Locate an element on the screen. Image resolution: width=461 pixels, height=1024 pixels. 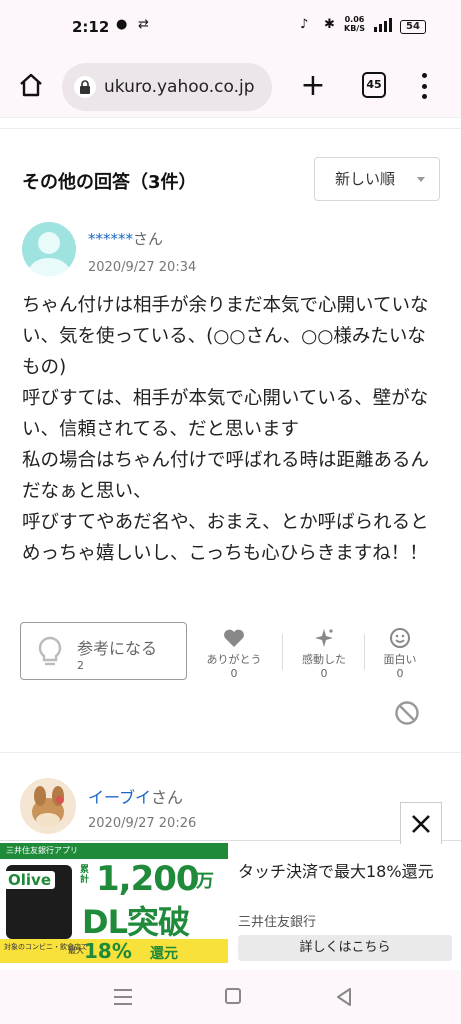
home-button is located at coordinates (31, 85).